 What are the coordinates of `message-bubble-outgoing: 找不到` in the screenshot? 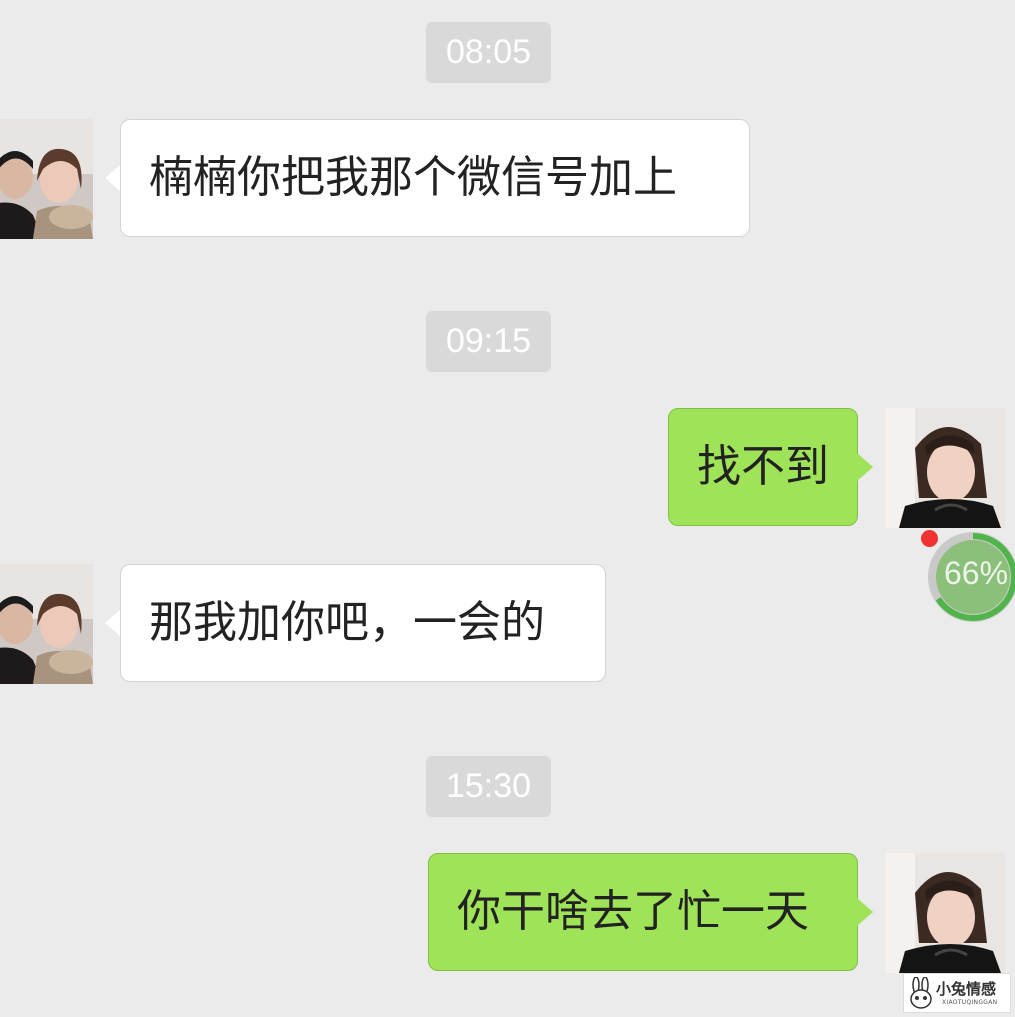 It's located at (763, 467).